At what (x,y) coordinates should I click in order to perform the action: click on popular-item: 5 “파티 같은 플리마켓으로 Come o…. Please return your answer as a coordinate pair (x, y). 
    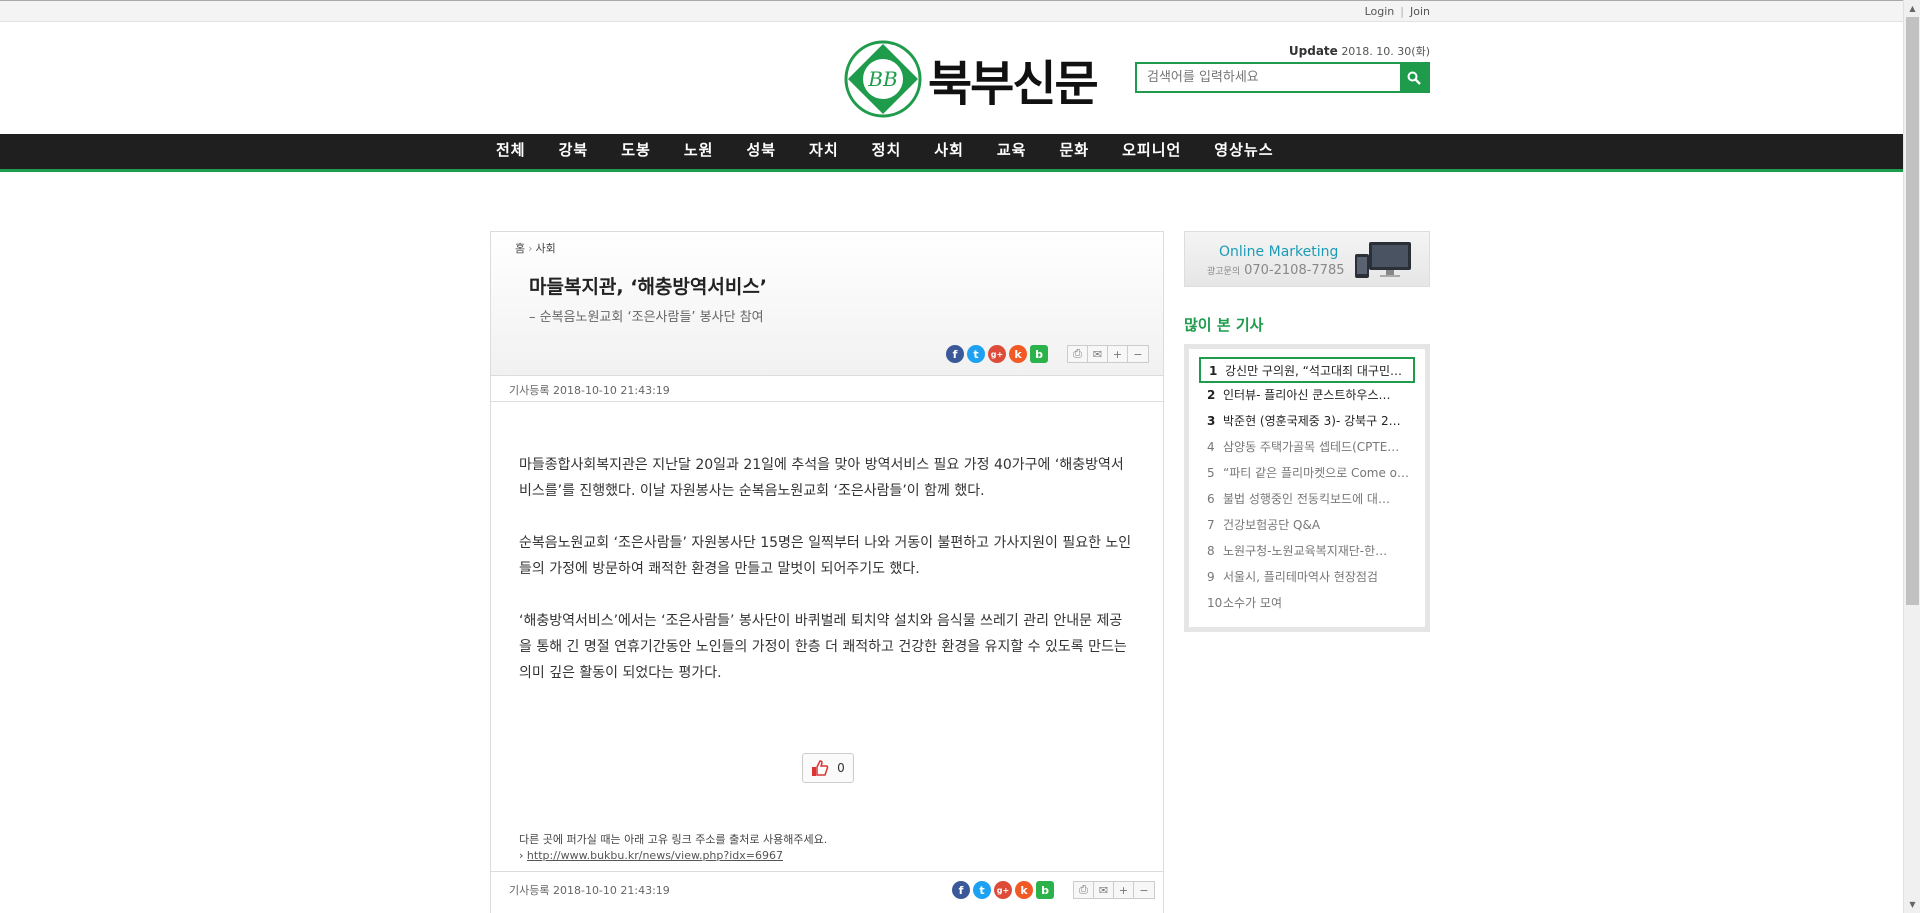
    Looking at the image, I should click on (1307, 474).